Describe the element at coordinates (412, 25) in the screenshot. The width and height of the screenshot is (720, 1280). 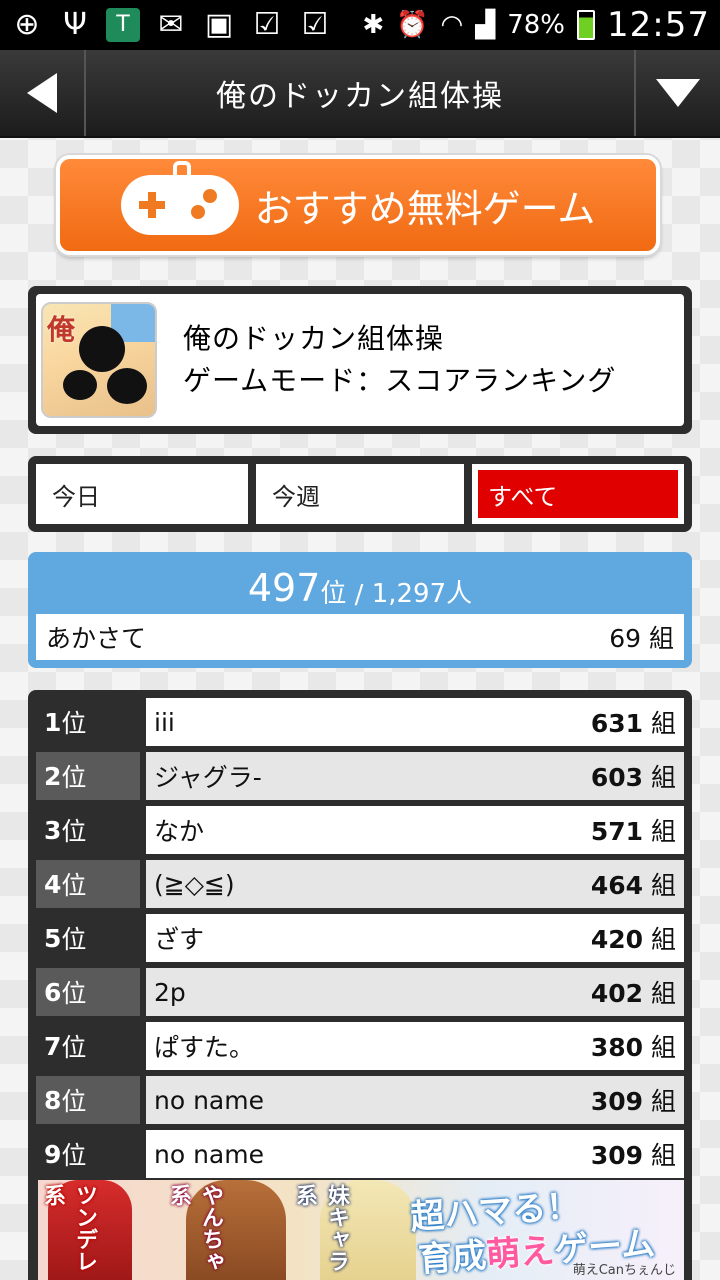
I see `alarm-icon: ⏰` at that location.